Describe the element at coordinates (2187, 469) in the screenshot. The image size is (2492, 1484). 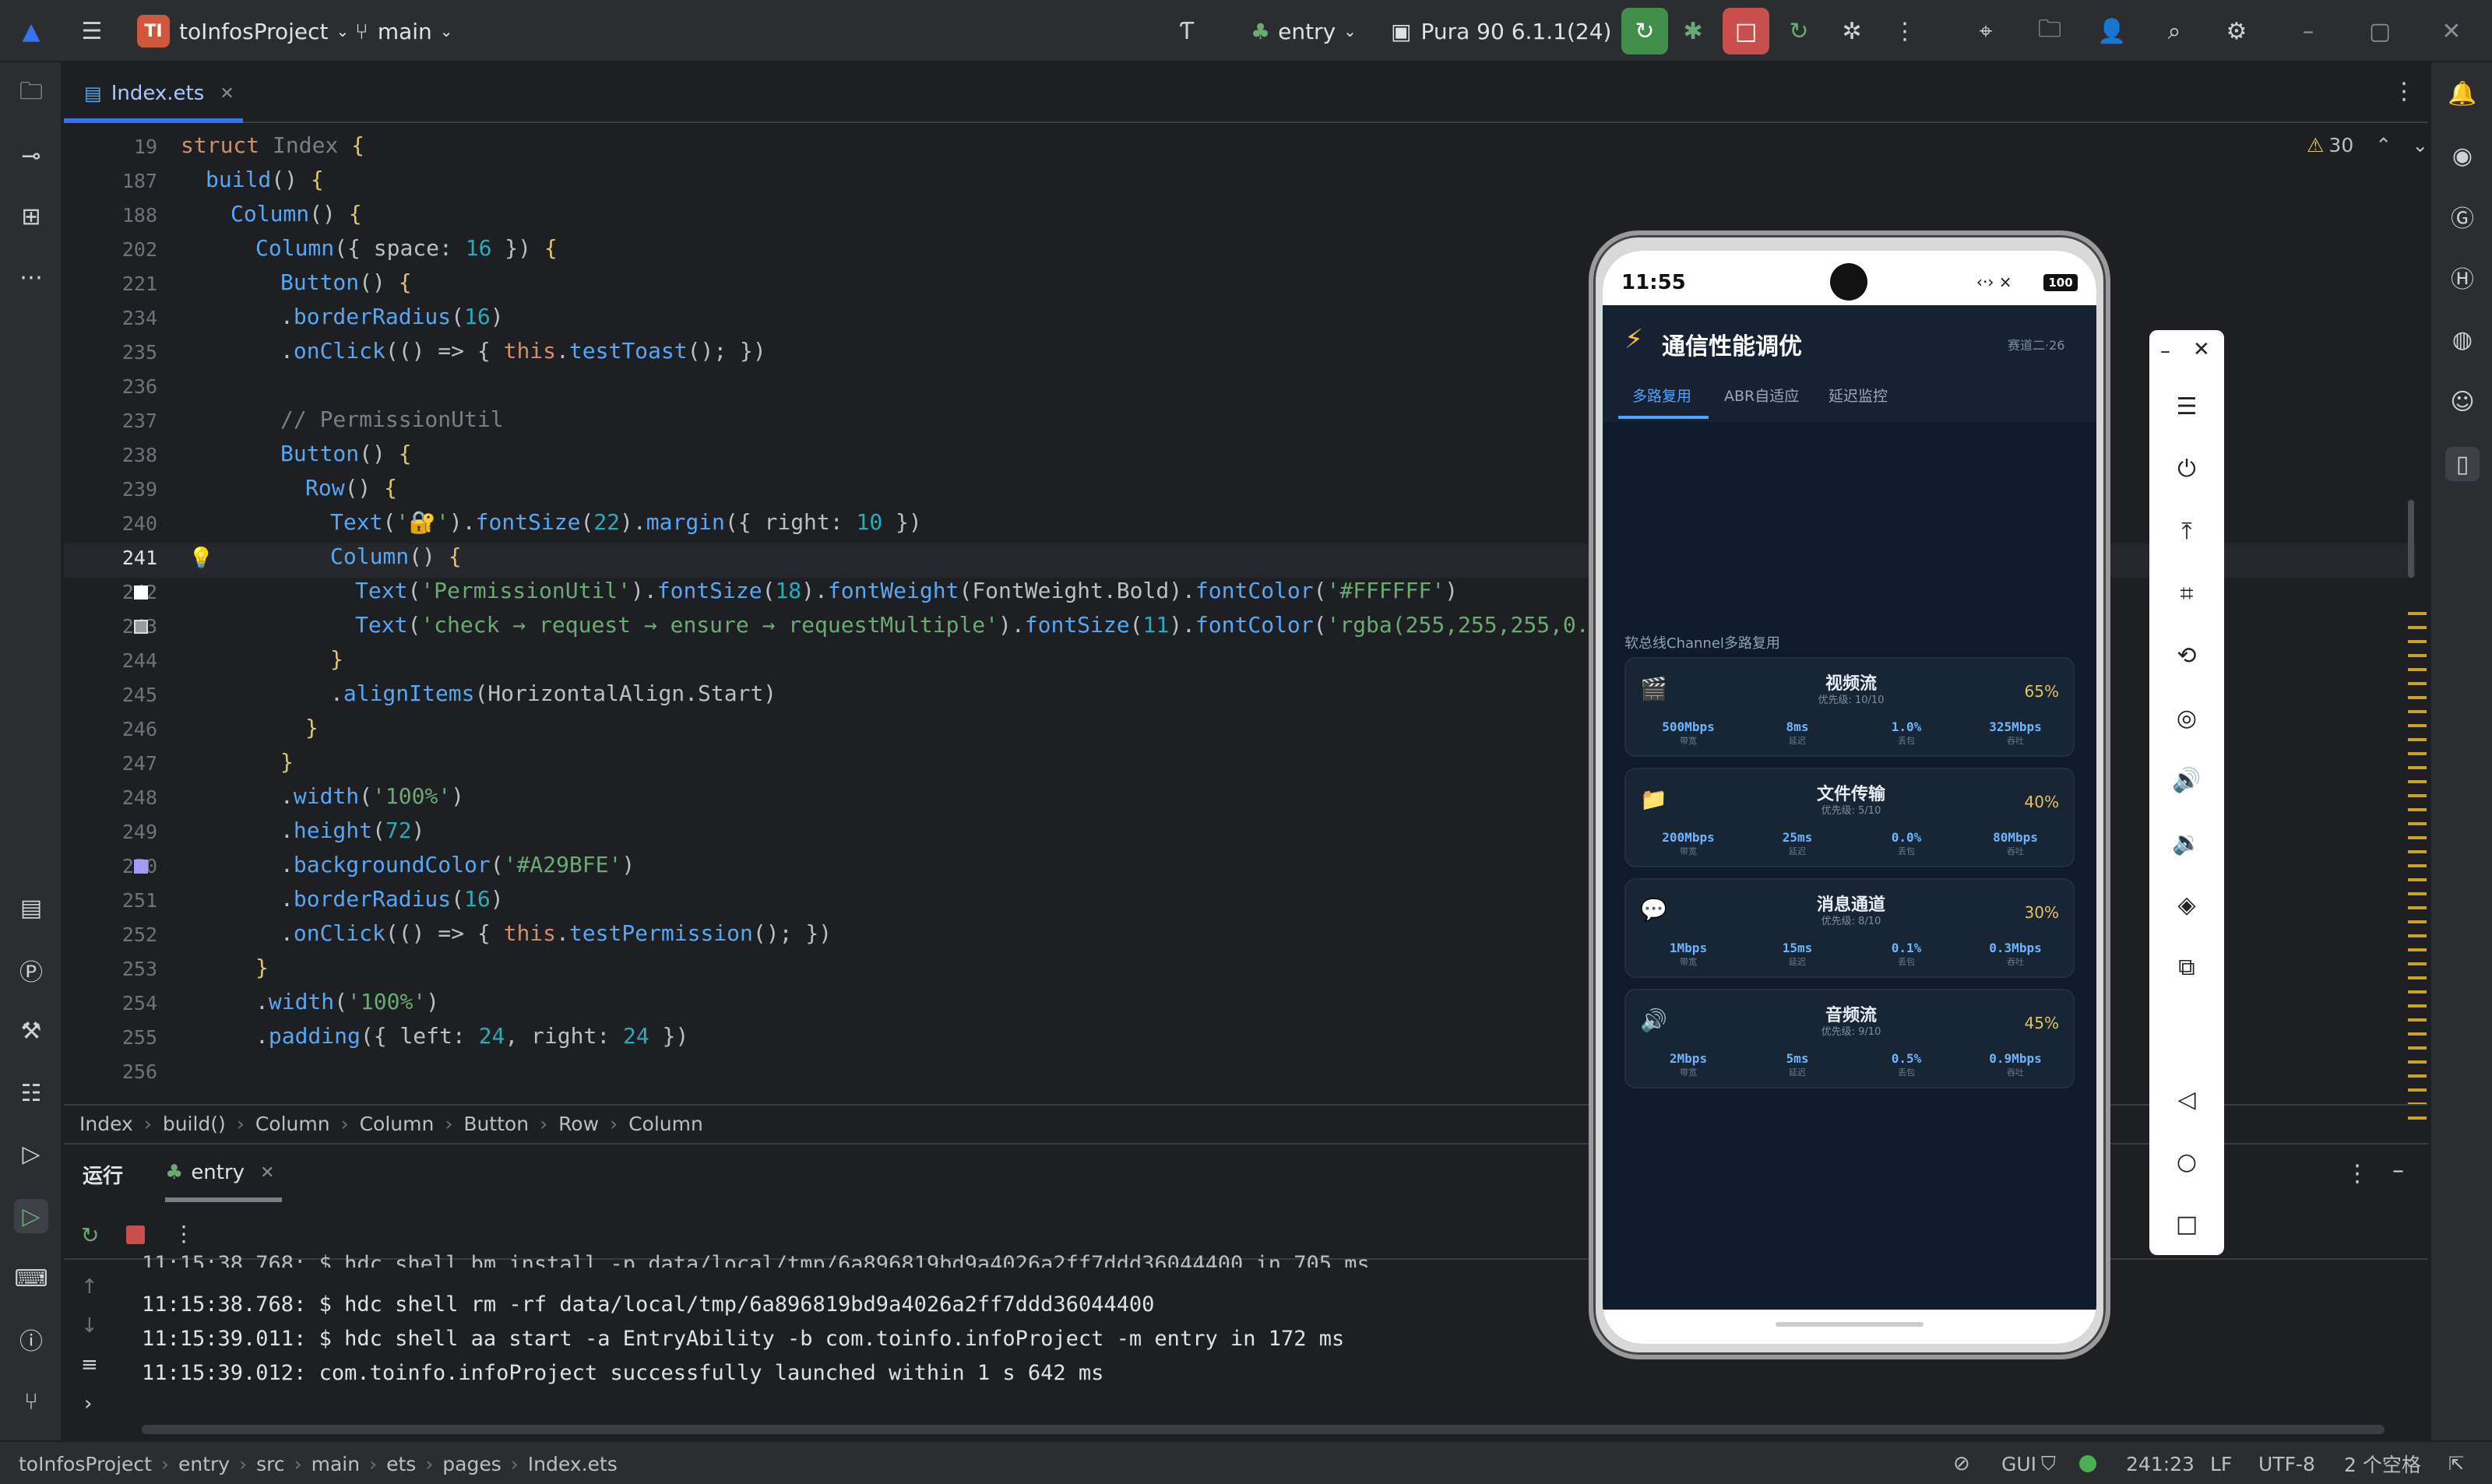
I see `power-icon: ⏻` at that location.